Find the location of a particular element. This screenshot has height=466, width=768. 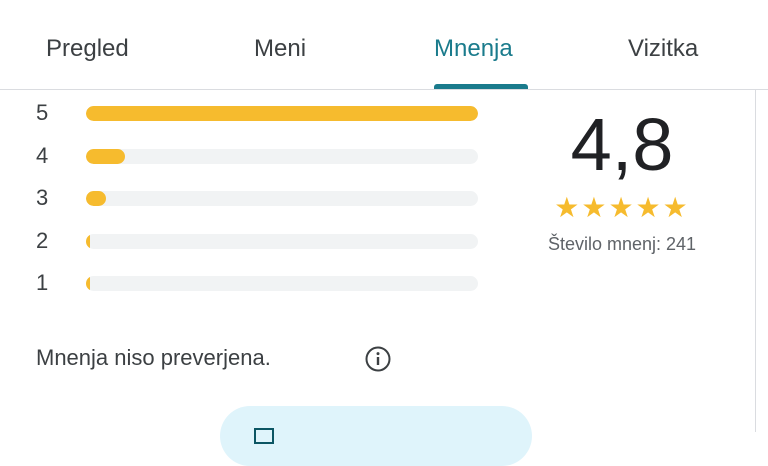

rating-row-1: 1 is located at coordinates (245, 283).